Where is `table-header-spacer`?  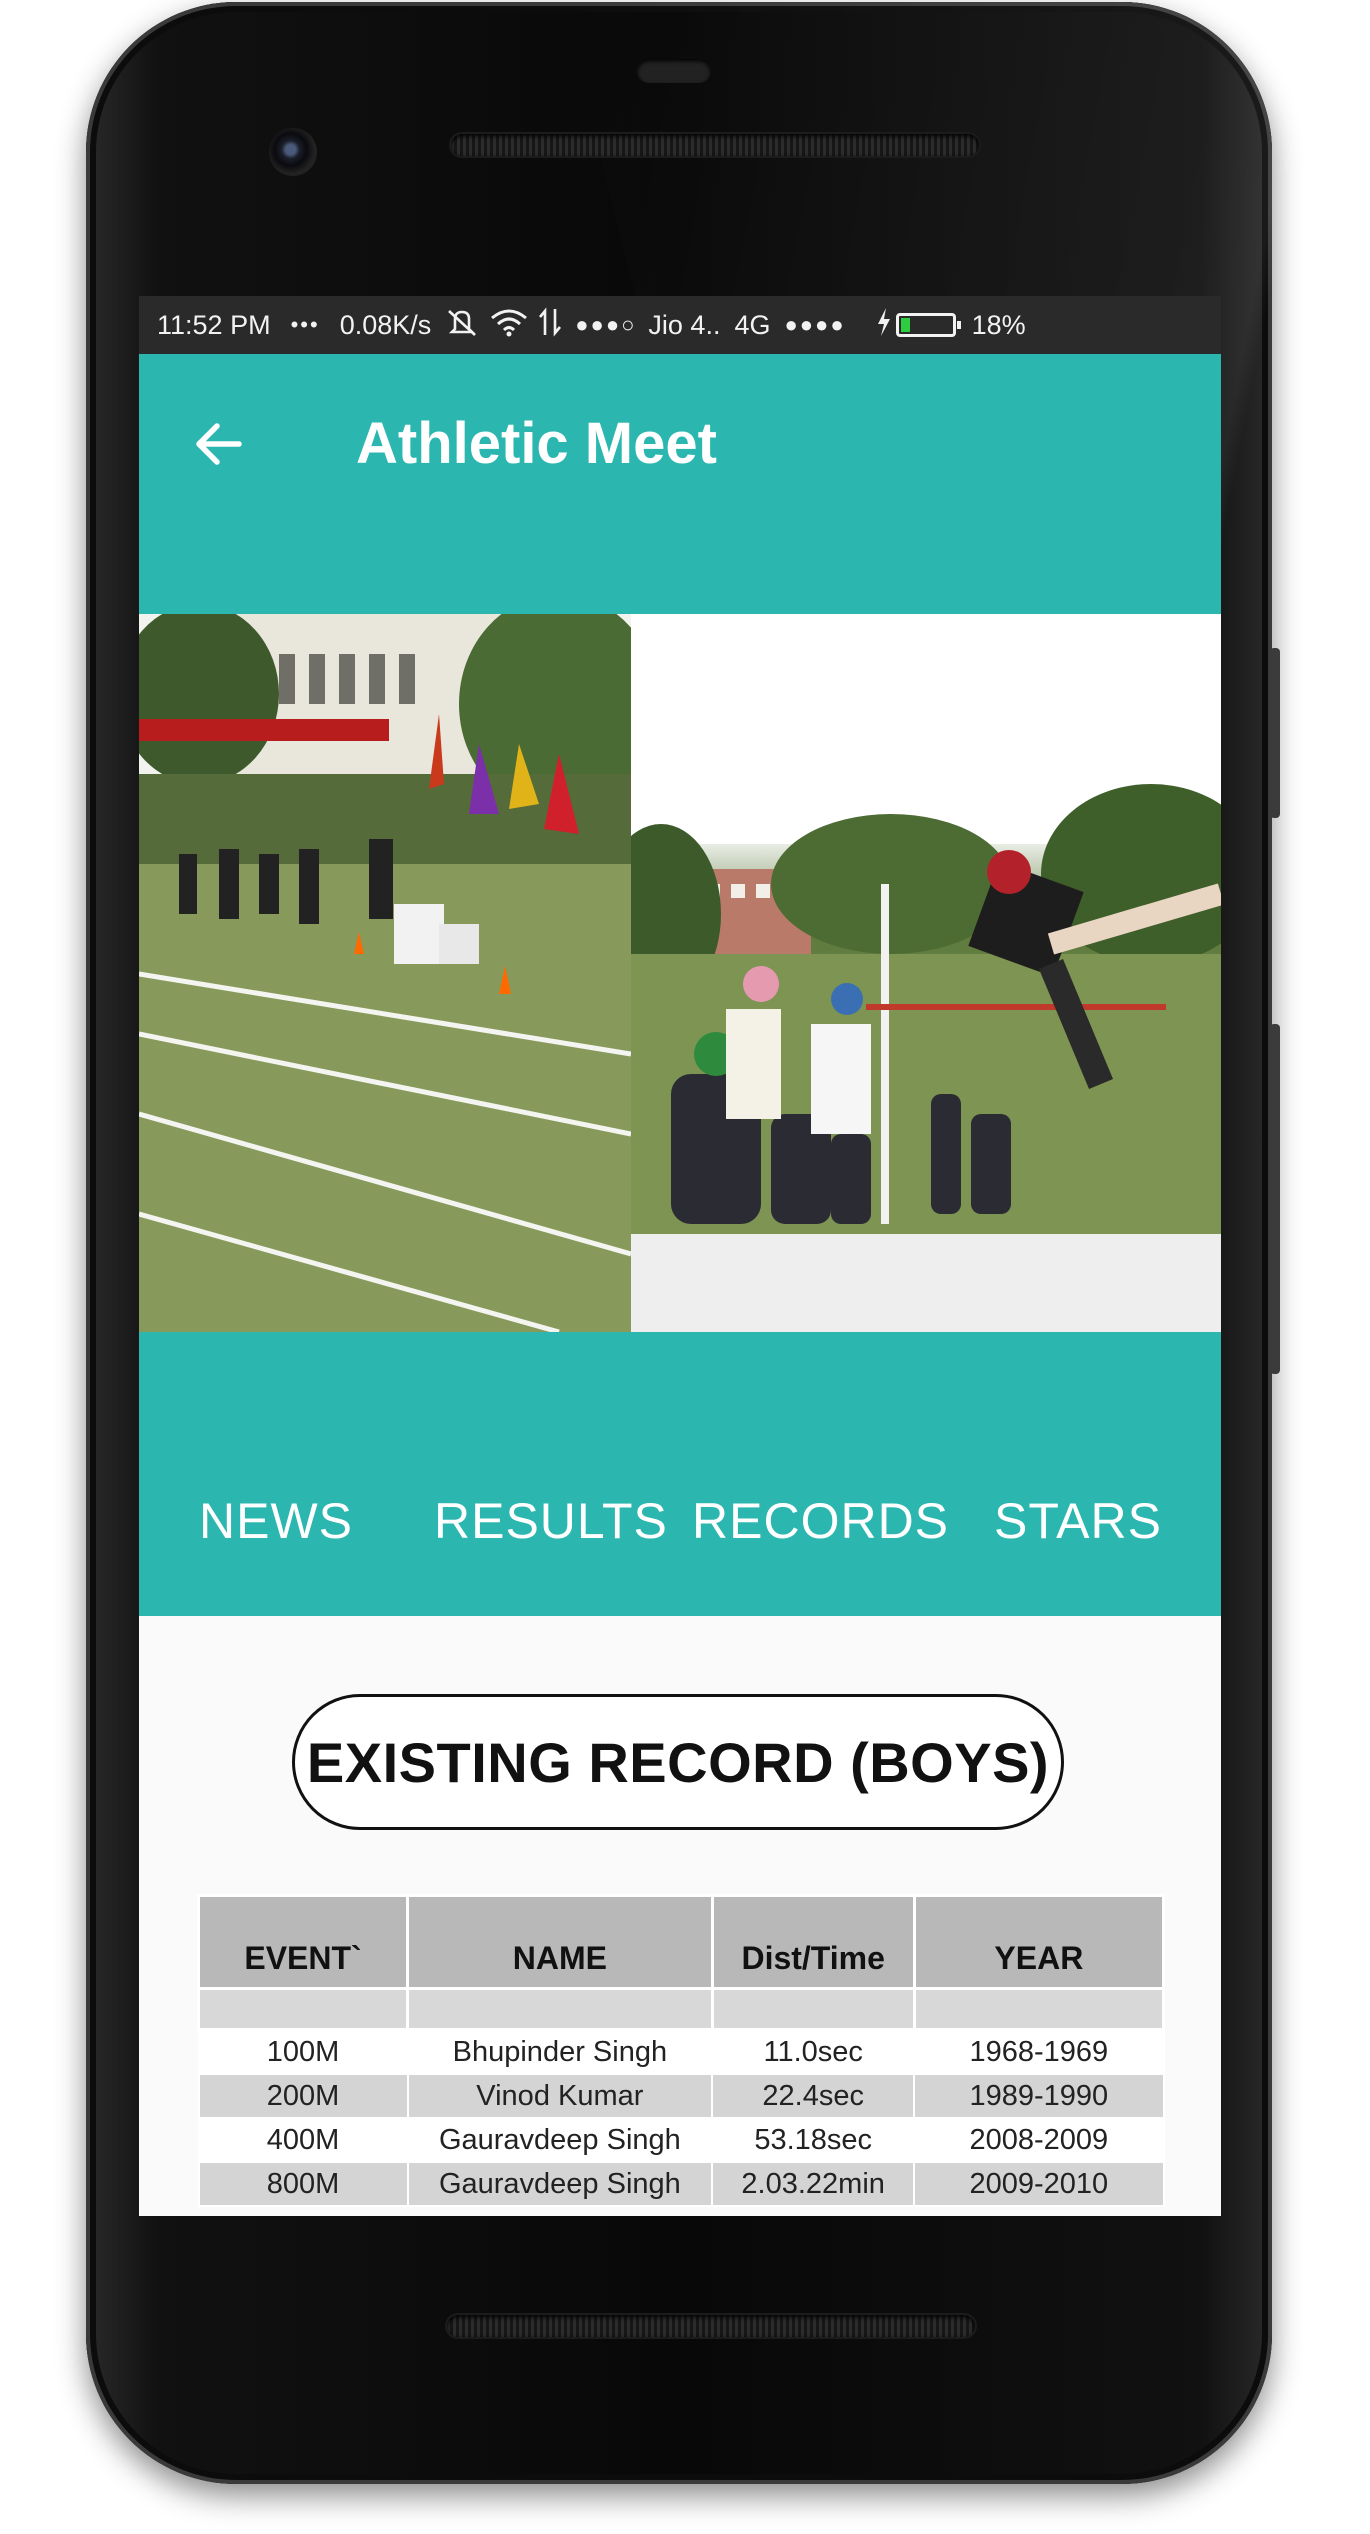
table-header-spacer is located at coordinates (681, 2009).